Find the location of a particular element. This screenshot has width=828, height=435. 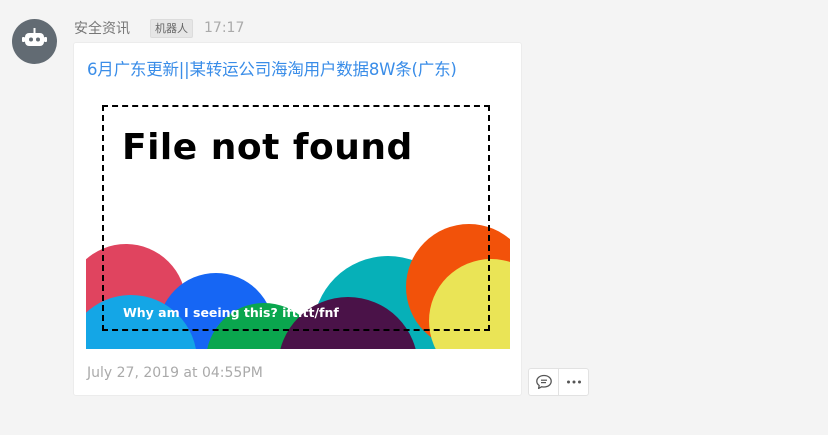

bot-badge: 机器人 is located at coordinates (171, 28).